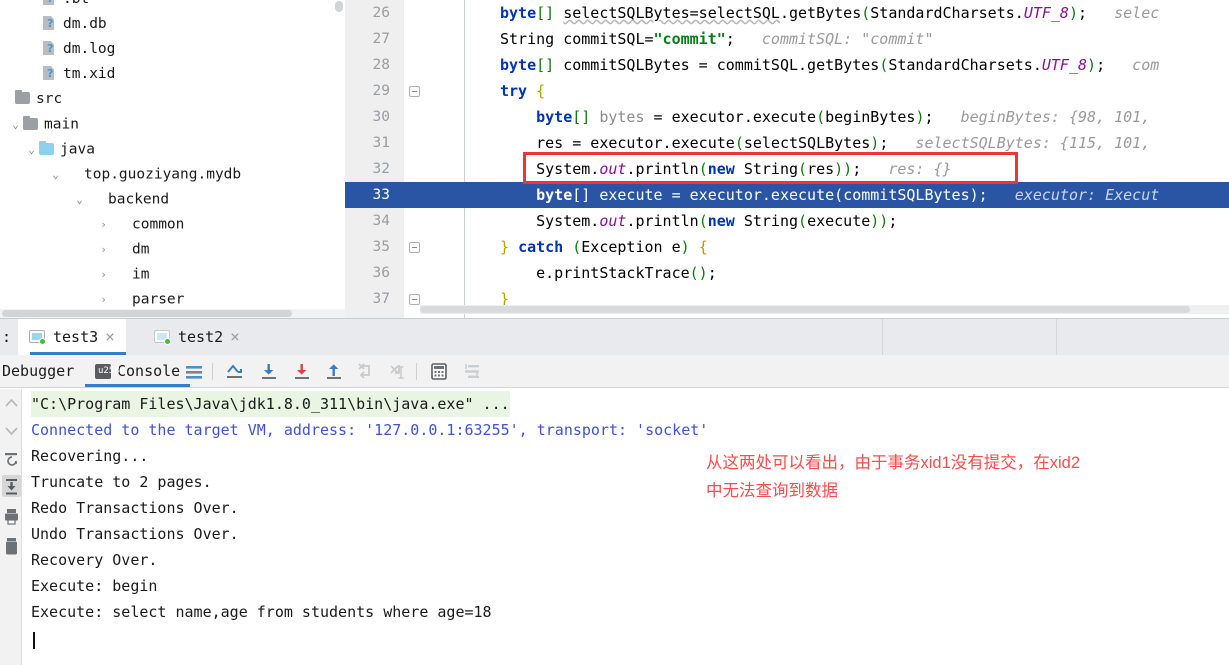  Describe the element at coordinates (72, 337) in the screenshot. I see `run-tab-test3: test3 ×` at that location.